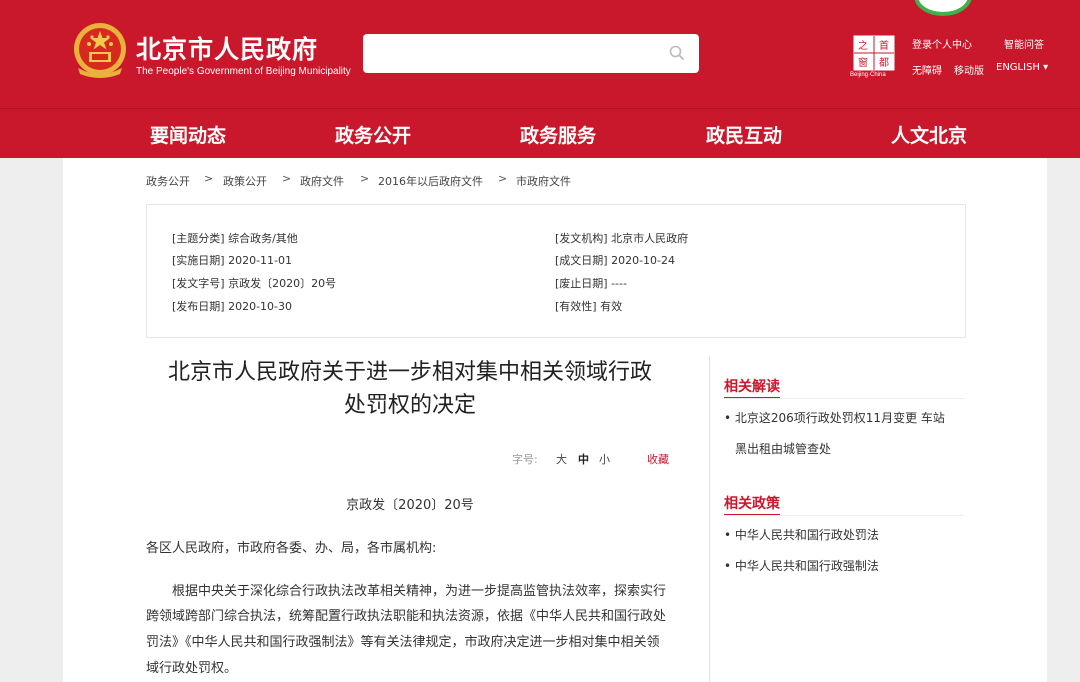 The width and height of the screenshot is (1080, 682). I want to click on mobile-link: 移动版, so click(969, 69).